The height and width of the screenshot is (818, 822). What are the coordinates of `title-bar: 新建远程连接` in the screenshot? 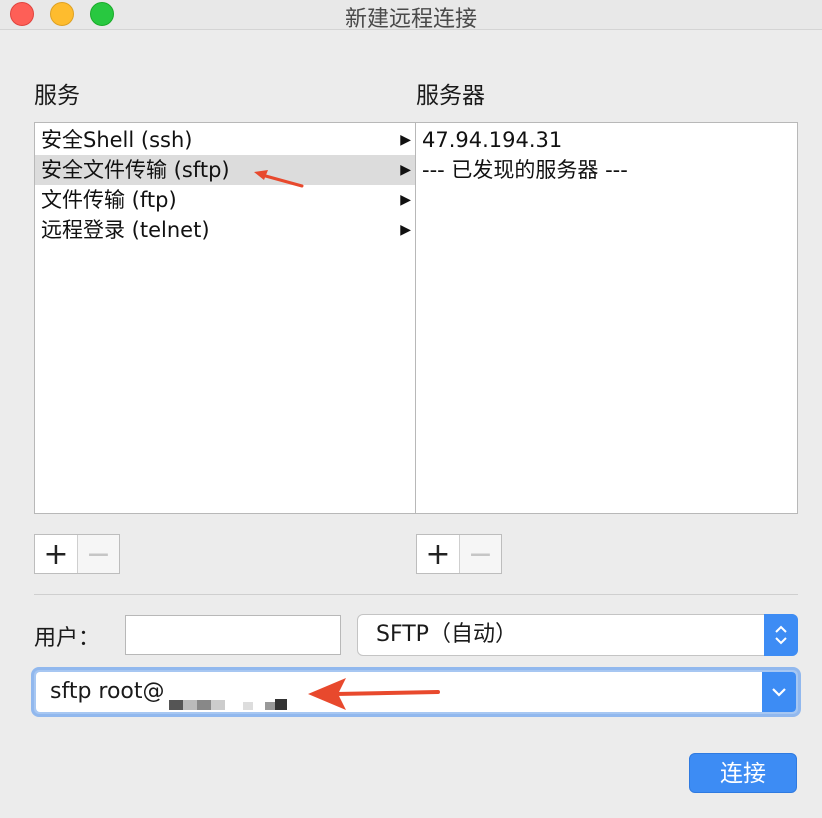 It's located at (411, 16).